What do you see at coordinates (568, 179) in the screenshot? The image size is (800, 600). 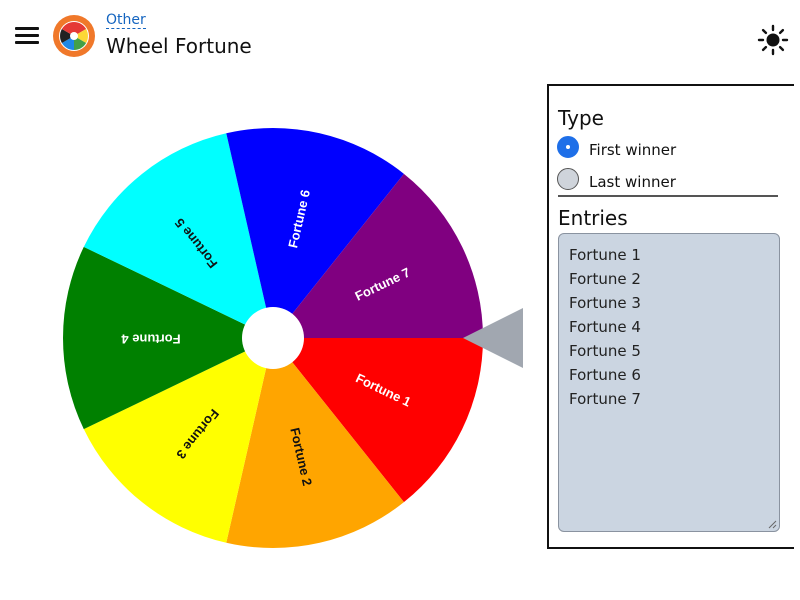 I see `radio-last-winner-control` at bounding box center [568, 179].